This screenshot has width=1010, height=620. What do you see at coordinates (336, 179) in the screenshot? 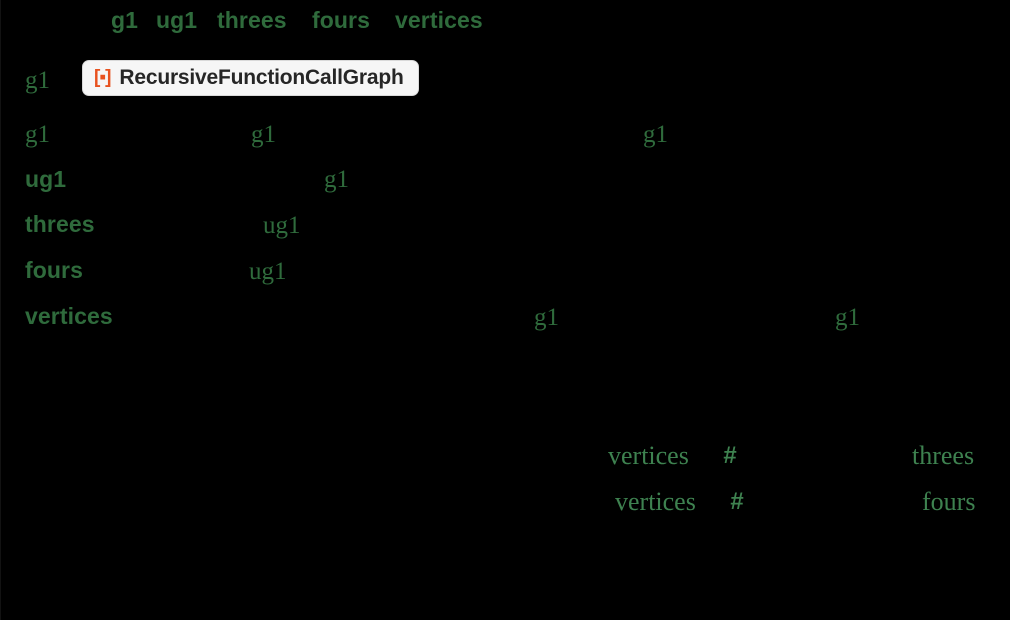
I see `token-ug1-rhs-g1: g1` at bounding box center [336, 179].